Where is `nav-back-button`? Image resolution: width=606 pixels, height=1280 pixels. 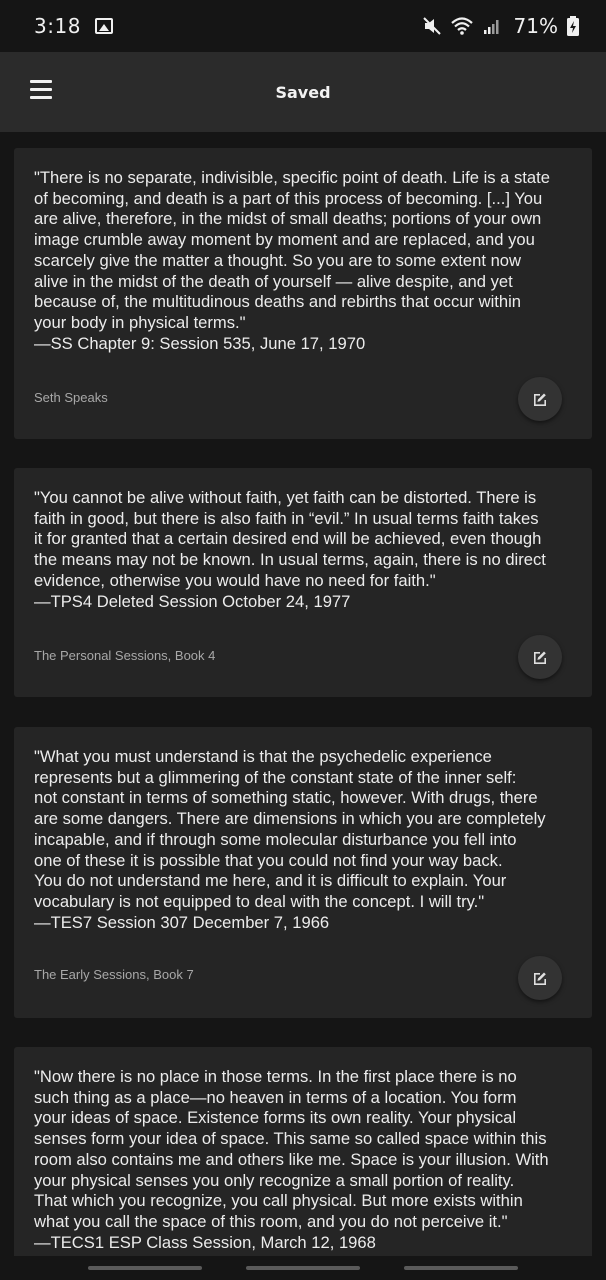
nav-back-button is located at coordinates (461, 1268).